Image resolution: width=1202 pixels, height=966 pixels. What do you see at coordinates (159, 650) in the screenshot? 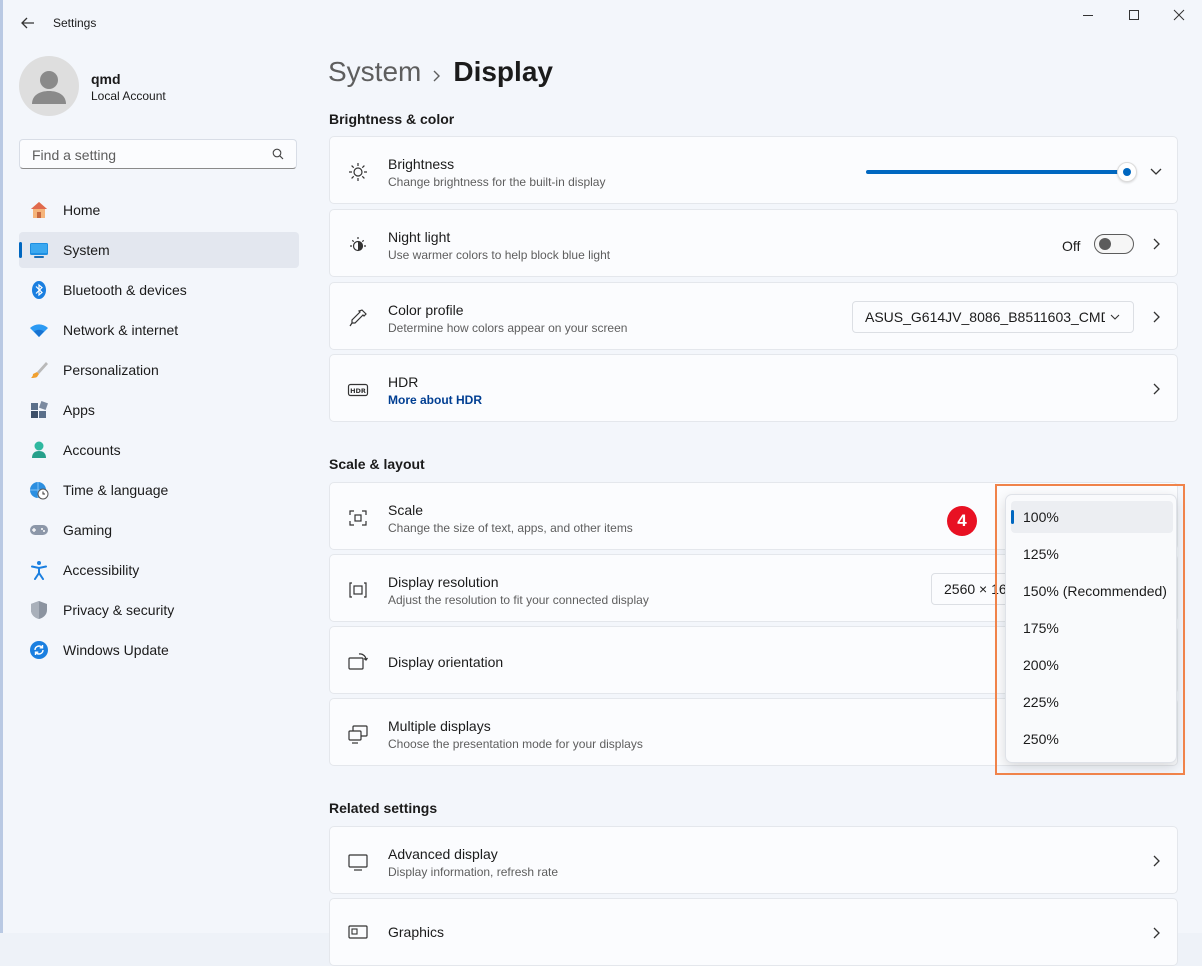
I see `sidebar-item-windows-update: Windows Update` at bounding box center [159, 650].